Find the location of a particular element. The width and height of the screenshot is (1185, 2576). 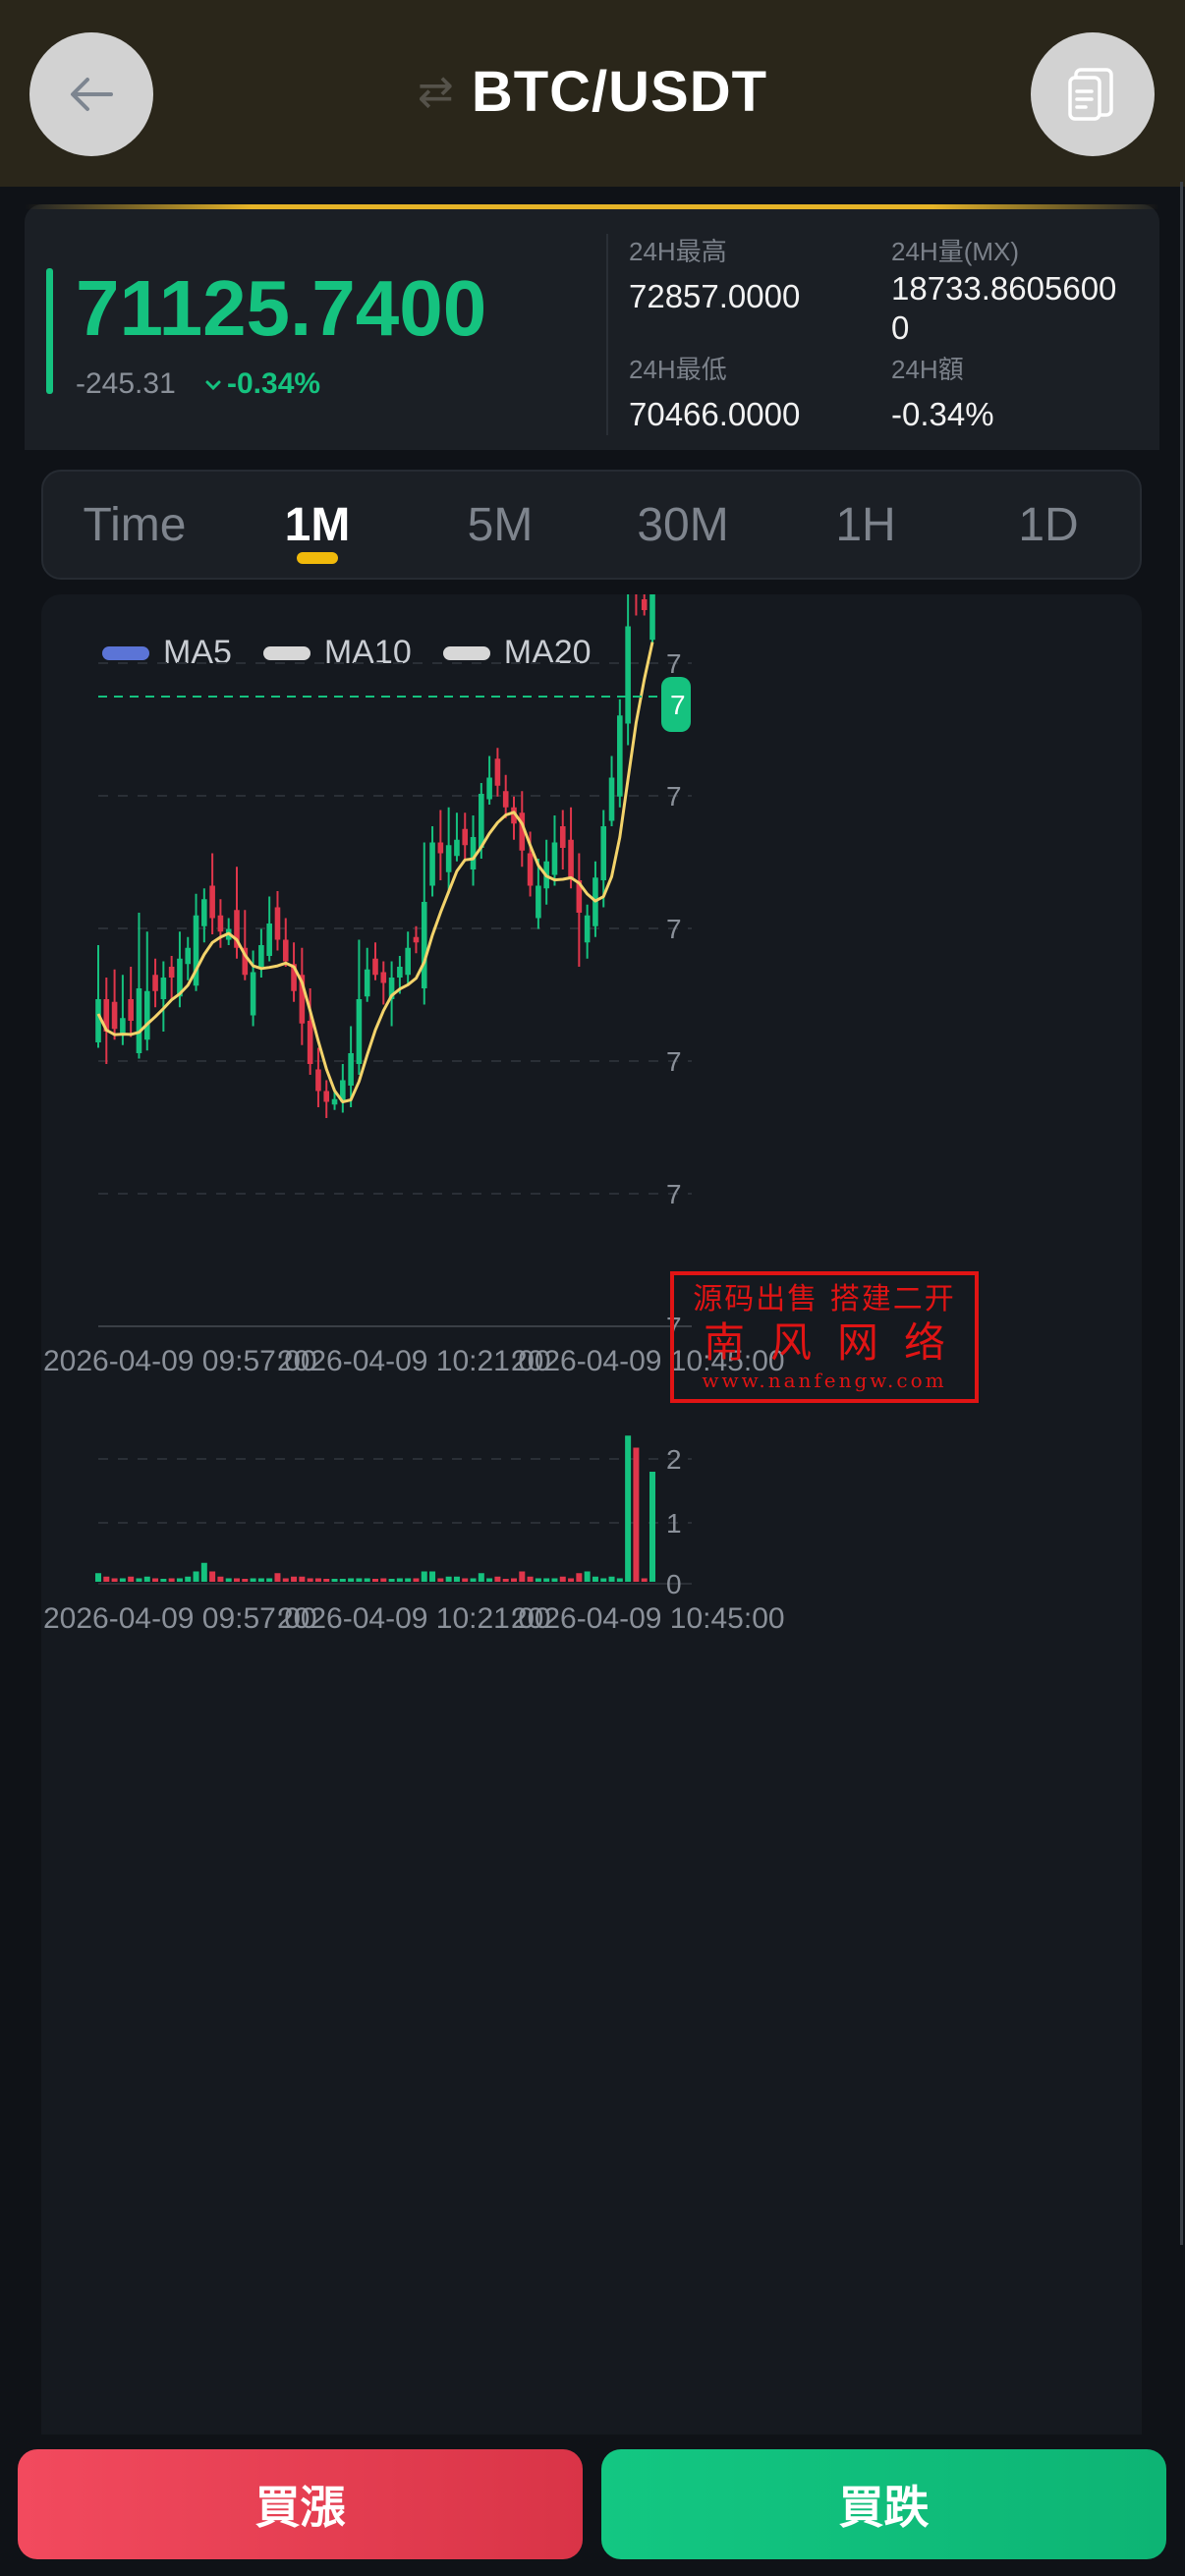

volume-value-line1: 18733.8605600 is located at coordinates (1004, 288).